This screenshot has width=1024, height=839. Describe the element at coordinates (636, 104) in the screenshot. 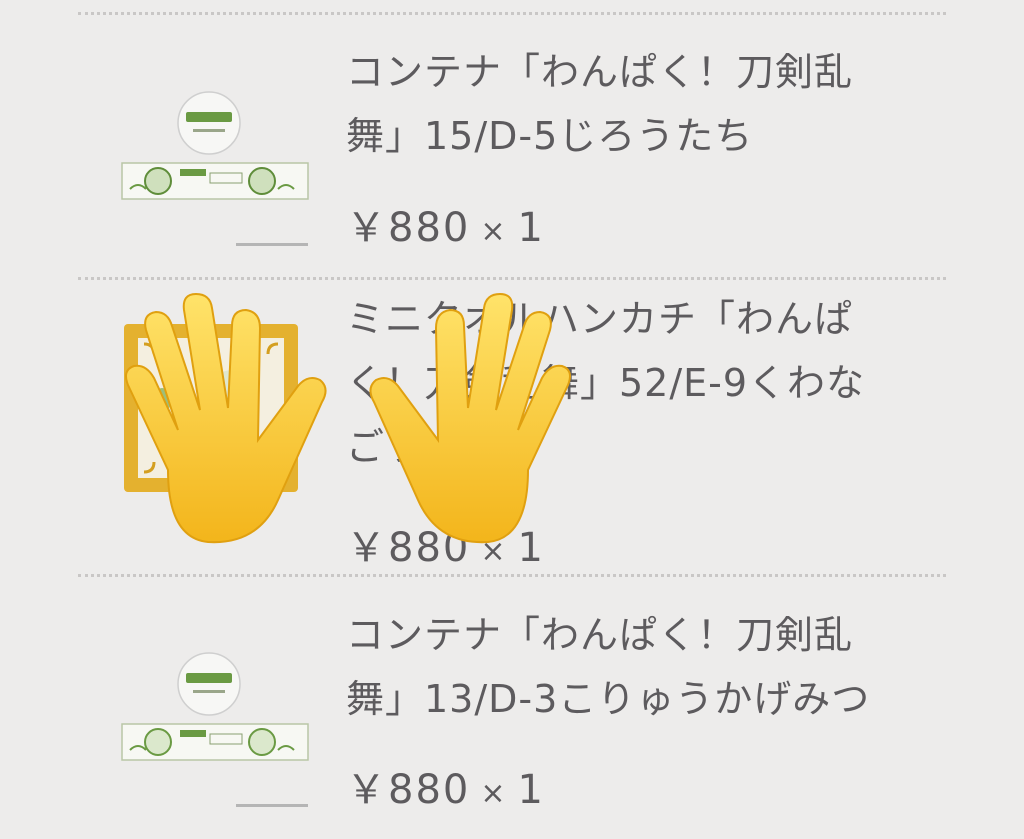

I see `product-title: コンテナ「わんぱく！刀剣乱 舞」15/D-5じろうたち` at that location.